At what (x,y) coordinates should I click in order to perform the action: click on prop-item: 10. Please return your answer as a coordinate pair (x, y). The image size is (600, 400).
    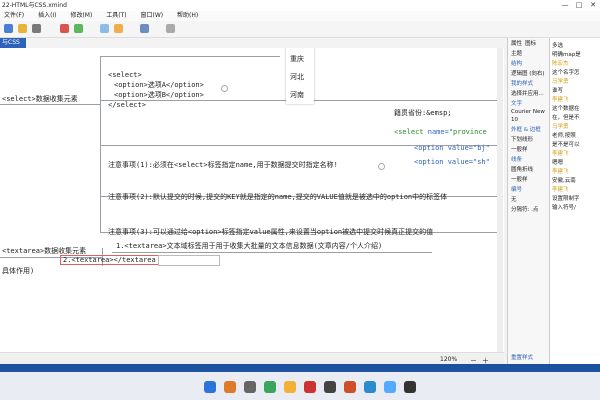
    Looking at the image, I should click on (529, 120).